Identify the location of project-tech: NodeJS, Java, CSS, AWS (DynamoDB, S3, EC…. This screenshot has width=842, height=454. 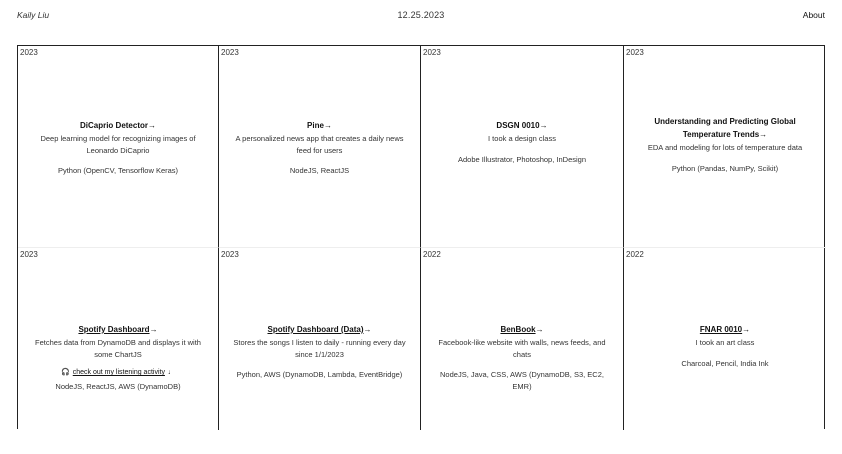
(522, 380).